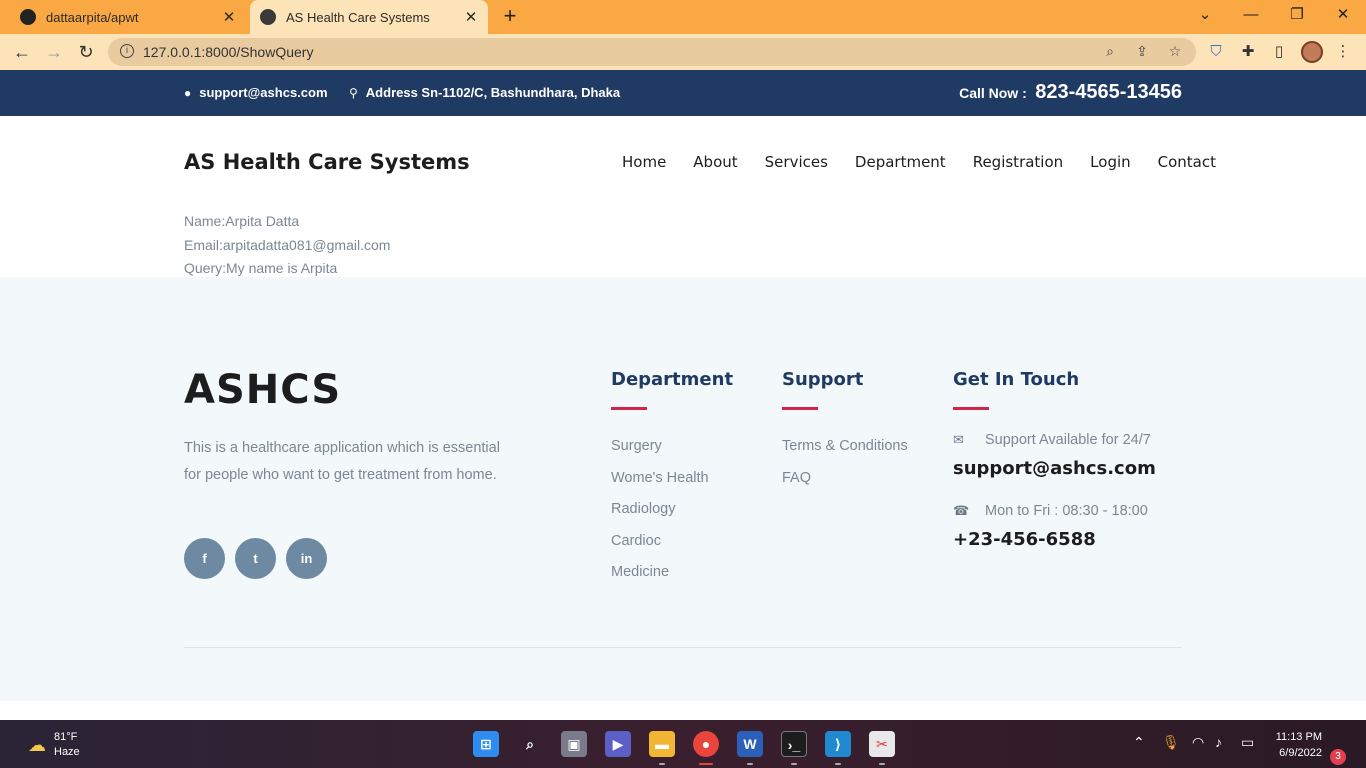 Image resolution: width=1366 pixels, height=768 pixels. I want to click on weather-condition: Haze, so click(67, 752).